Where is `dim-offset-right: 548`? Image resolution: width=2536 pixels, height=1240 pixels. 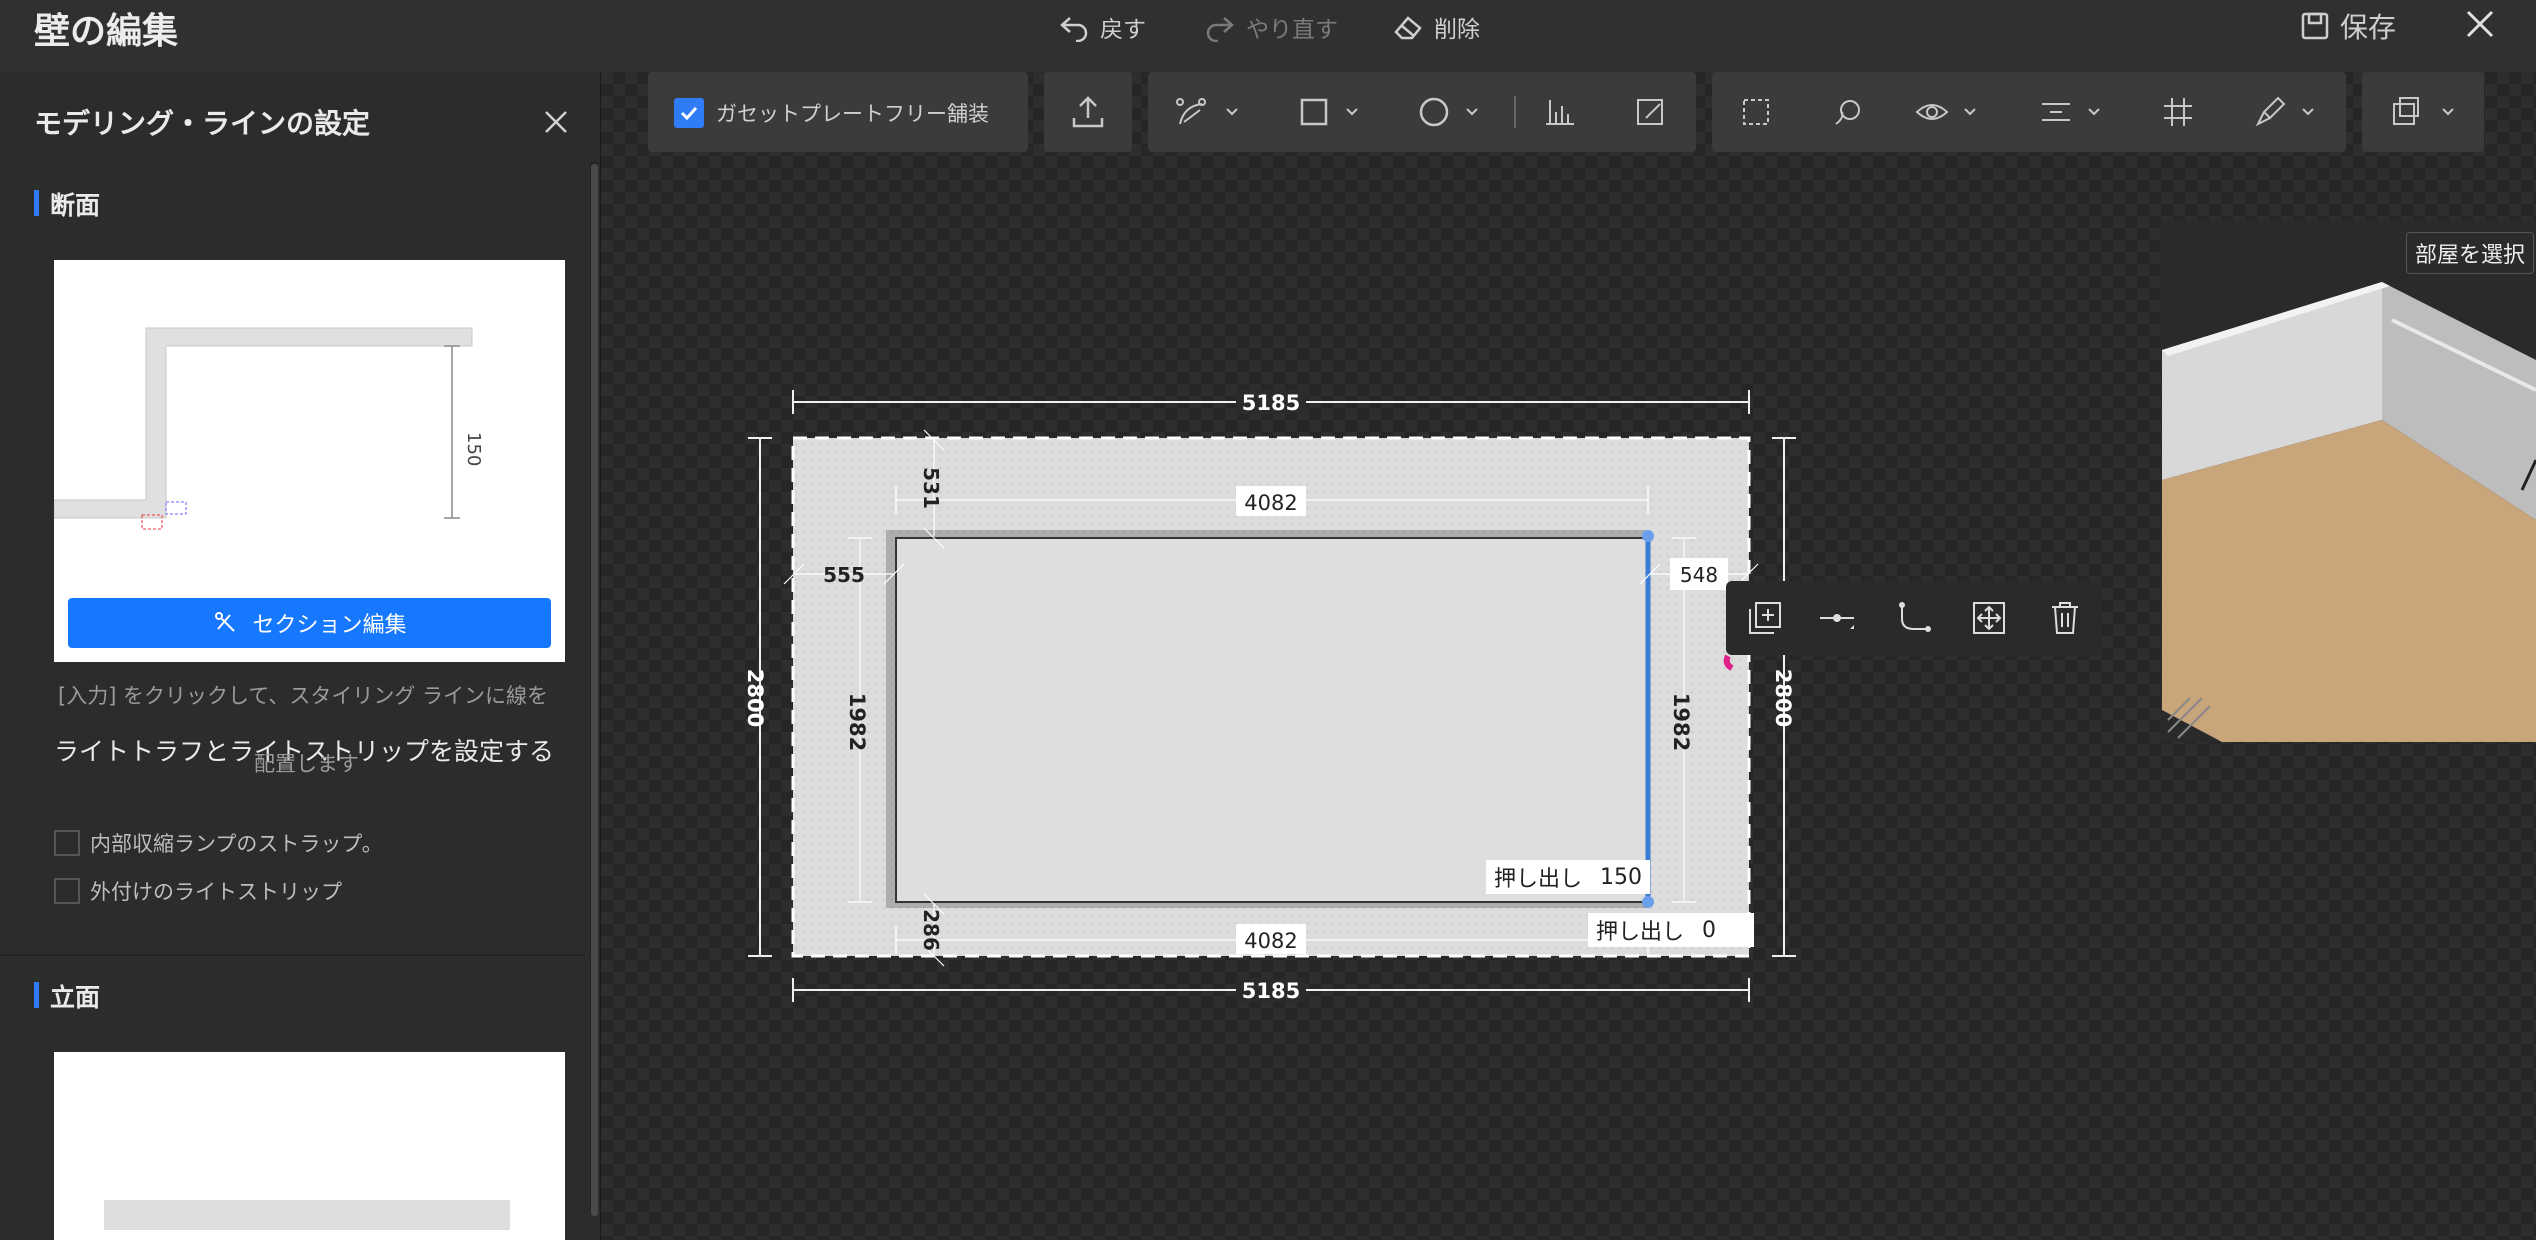
dim-offset-right: 548 is located at coordinates (1699, 575).